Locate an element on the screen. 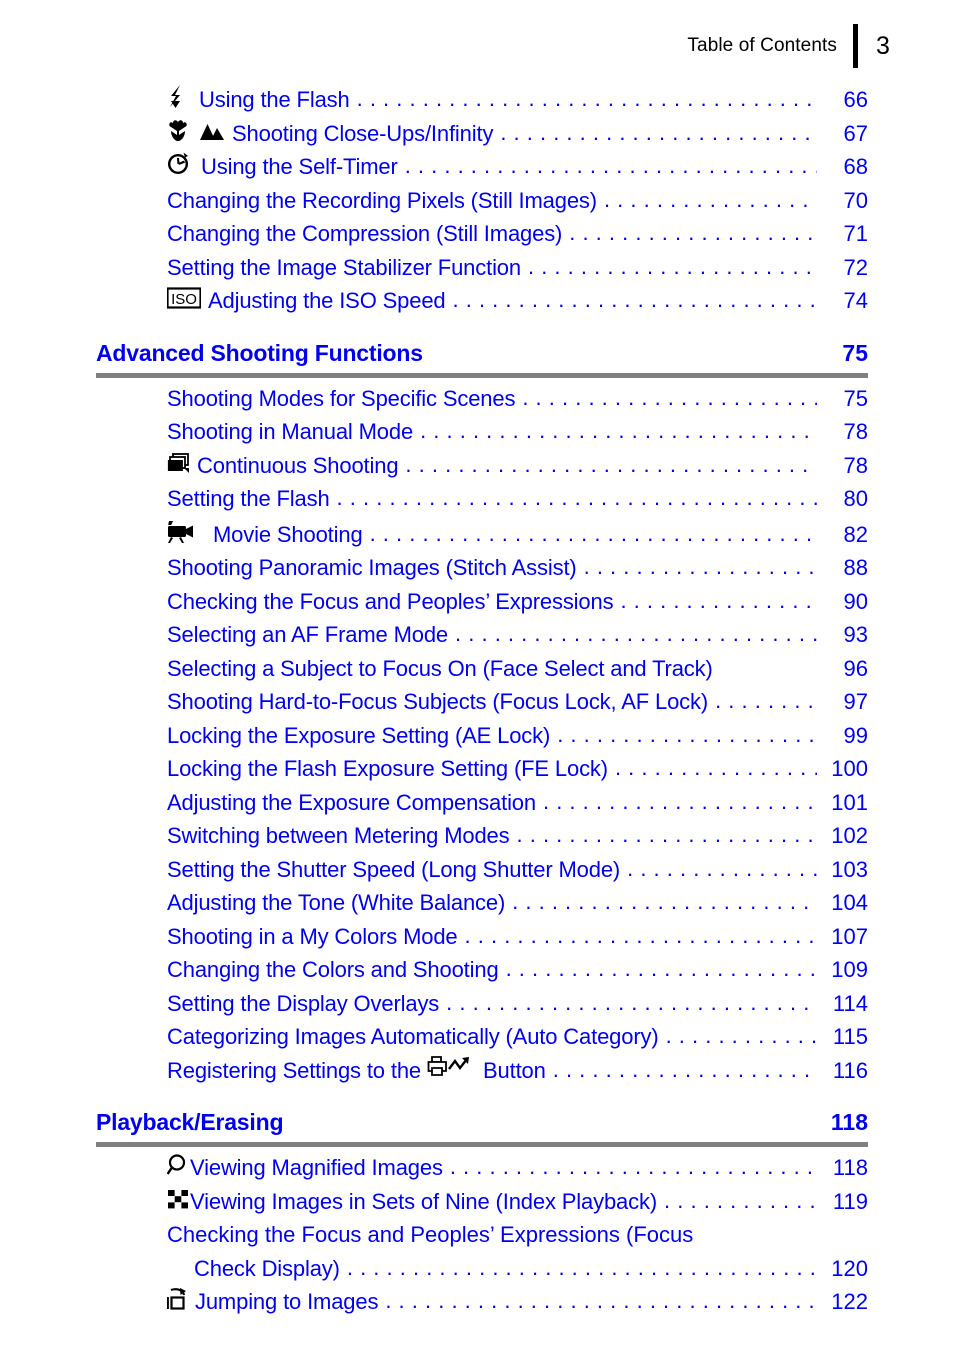 Image resolution: width=954 pixels, height=1345 pixels. entry-page-number: 88 is located at coordinates (855, 567).